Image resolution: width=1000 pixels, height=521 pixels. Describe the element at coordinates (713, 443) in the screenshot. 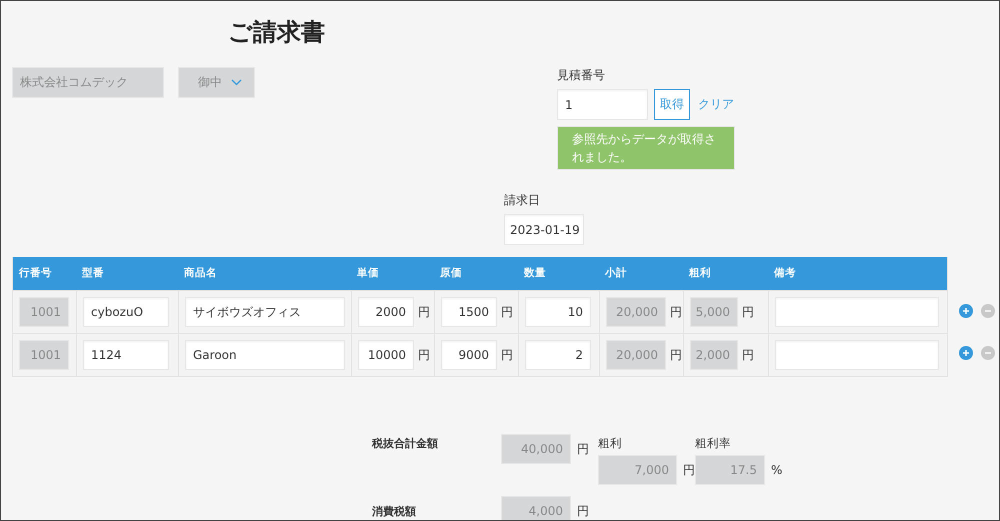

I see `profit-rate-label: 粗利率` at that location.